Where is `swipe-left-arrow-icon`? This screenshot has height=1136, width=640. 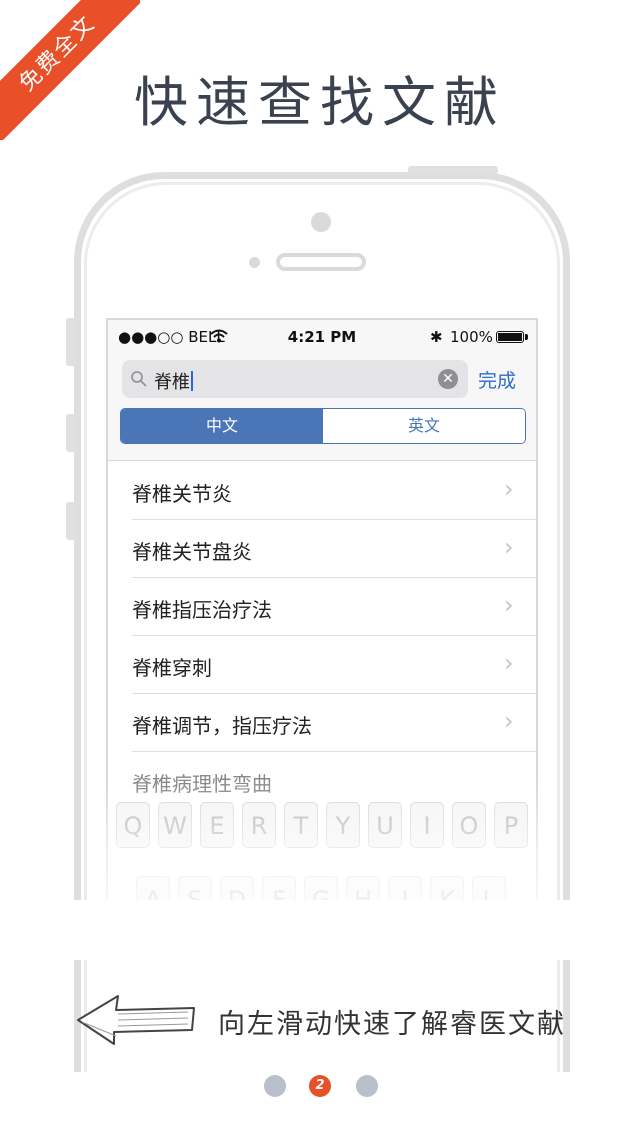 swipe-left-arrow-icon is located at coordinates (136, 1020).